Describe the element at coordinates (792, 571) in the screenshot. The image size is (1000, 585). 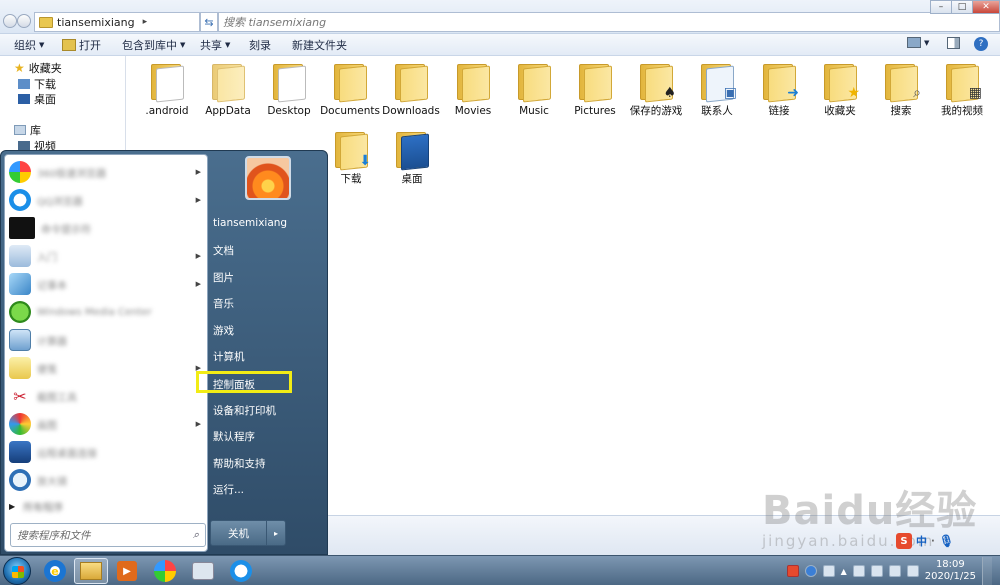
I see `sogou-tray-icon` at that location.